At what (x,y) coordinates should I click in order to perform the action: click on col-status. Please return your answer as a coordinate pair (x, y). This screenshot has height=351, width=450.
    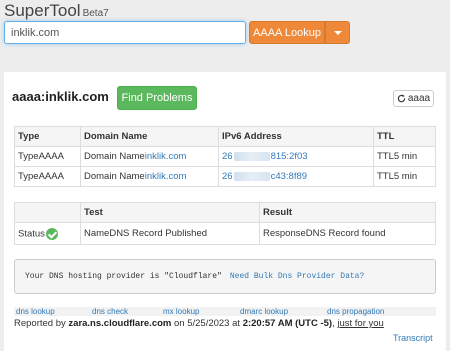
    Looking at the image, I should click on (47, 212).